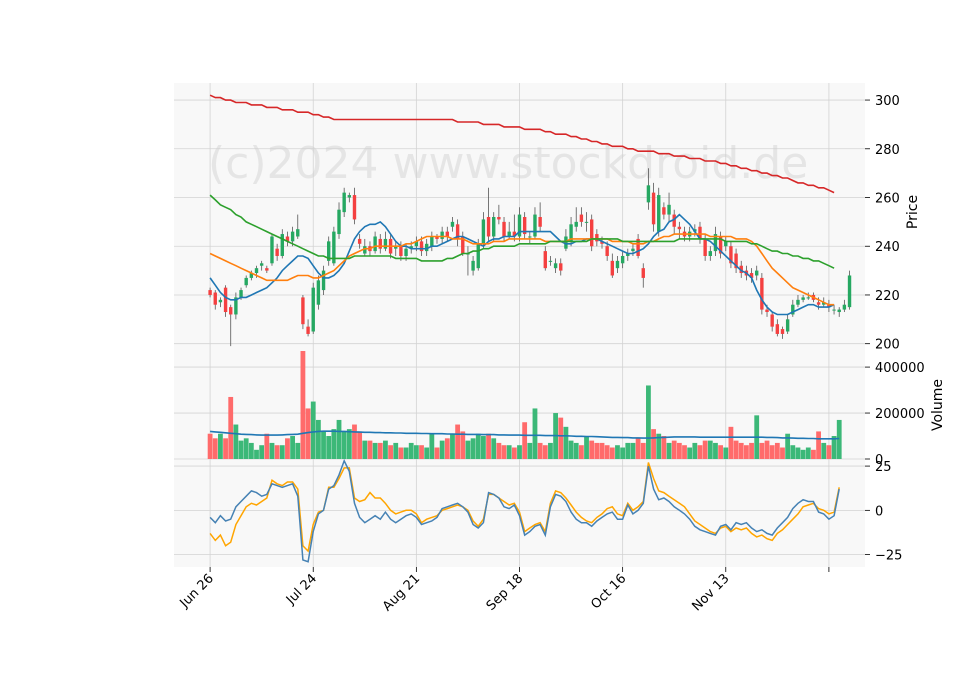 This screenshot has width=960, height=695. Describe the element at coordinates (505, 592) in the screenshot. I see `x-tick-label: Sep 18` at that location.